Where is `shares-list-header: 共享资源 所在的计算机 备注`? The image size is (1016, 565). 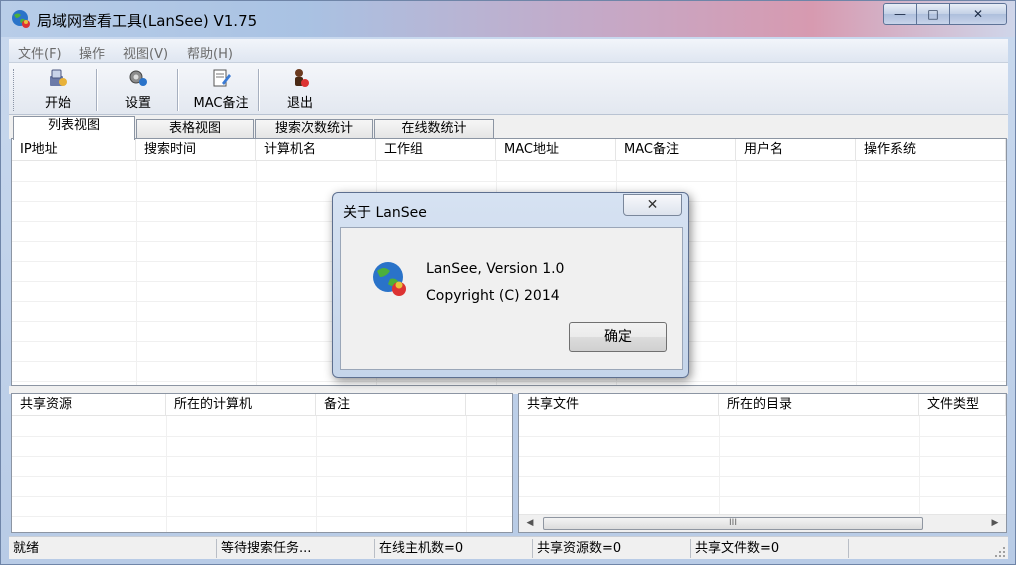
shares-list-header: 共享资源 所在的计算机 备注 is located at coordinates (262, 405).